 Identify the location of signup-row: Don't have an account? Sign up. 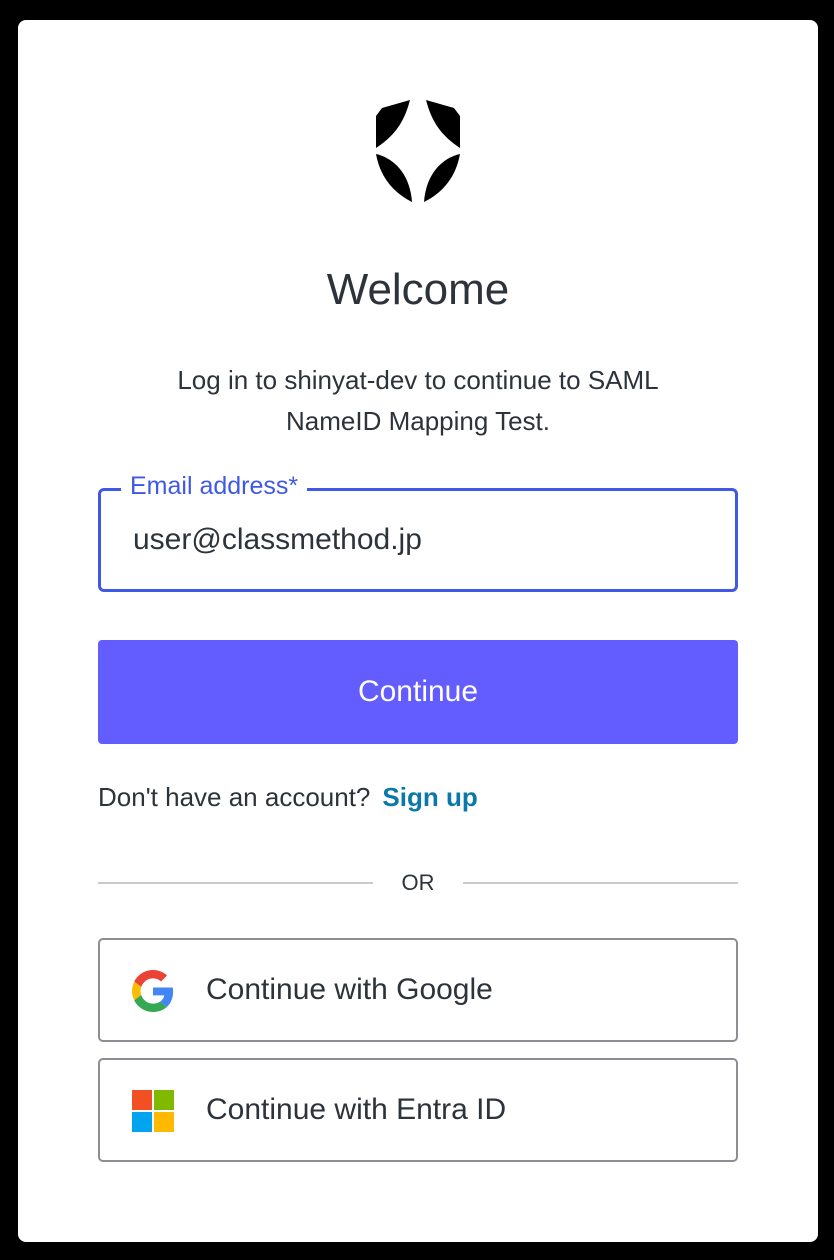
(288, 797).